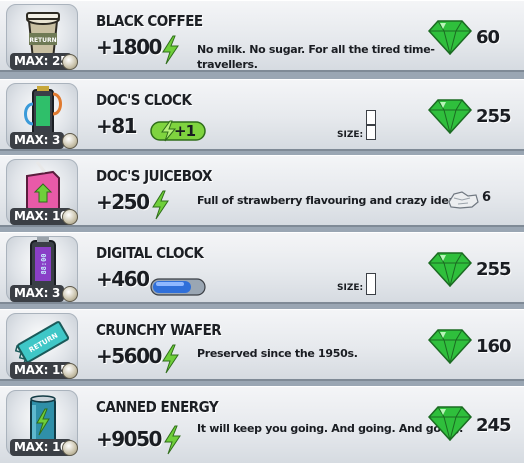 This screenshot has width=524, height=463. I want to click on item-name: DOC'S JUICEBOX, so click(154, 176).